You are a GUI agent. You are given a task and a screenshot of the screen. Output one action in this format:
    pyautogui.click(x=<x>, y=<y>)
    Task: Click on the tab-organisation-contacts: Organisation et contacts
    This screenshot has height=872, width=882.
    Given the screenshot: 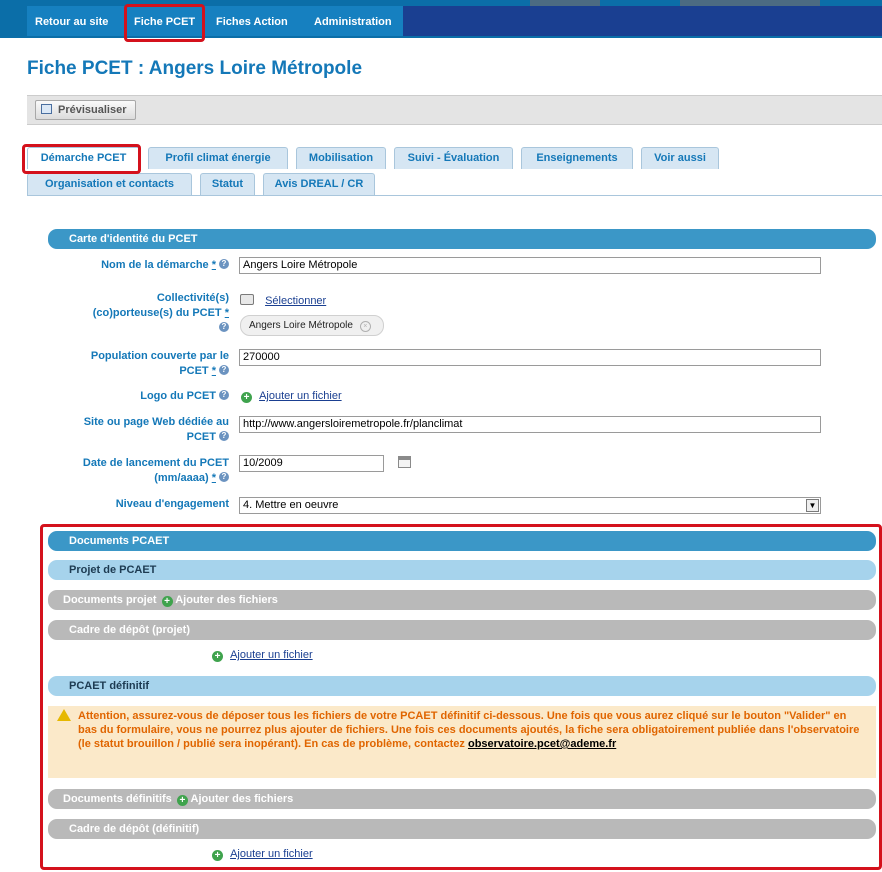 What is the action you would take?
    pyautogui.click(x=109, y=184)
    